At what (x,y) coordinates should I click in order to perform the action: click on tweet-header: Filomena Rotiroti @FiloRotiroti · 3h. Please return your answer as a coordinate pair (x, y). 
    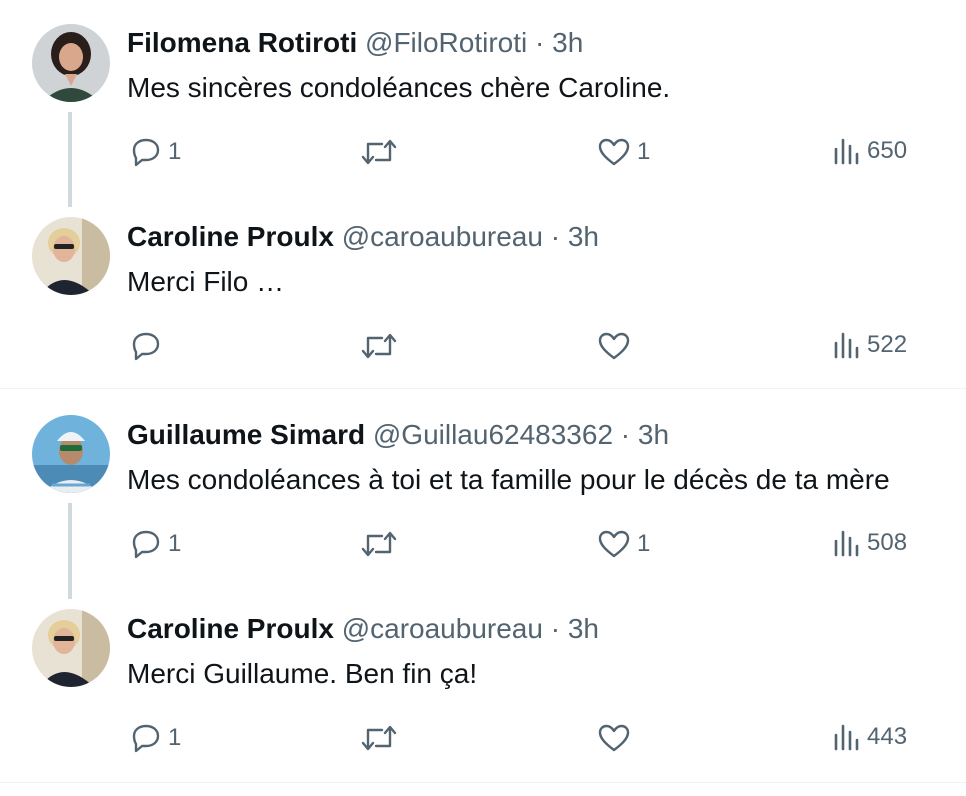
    Looking at the image, I should click on (355, 43).